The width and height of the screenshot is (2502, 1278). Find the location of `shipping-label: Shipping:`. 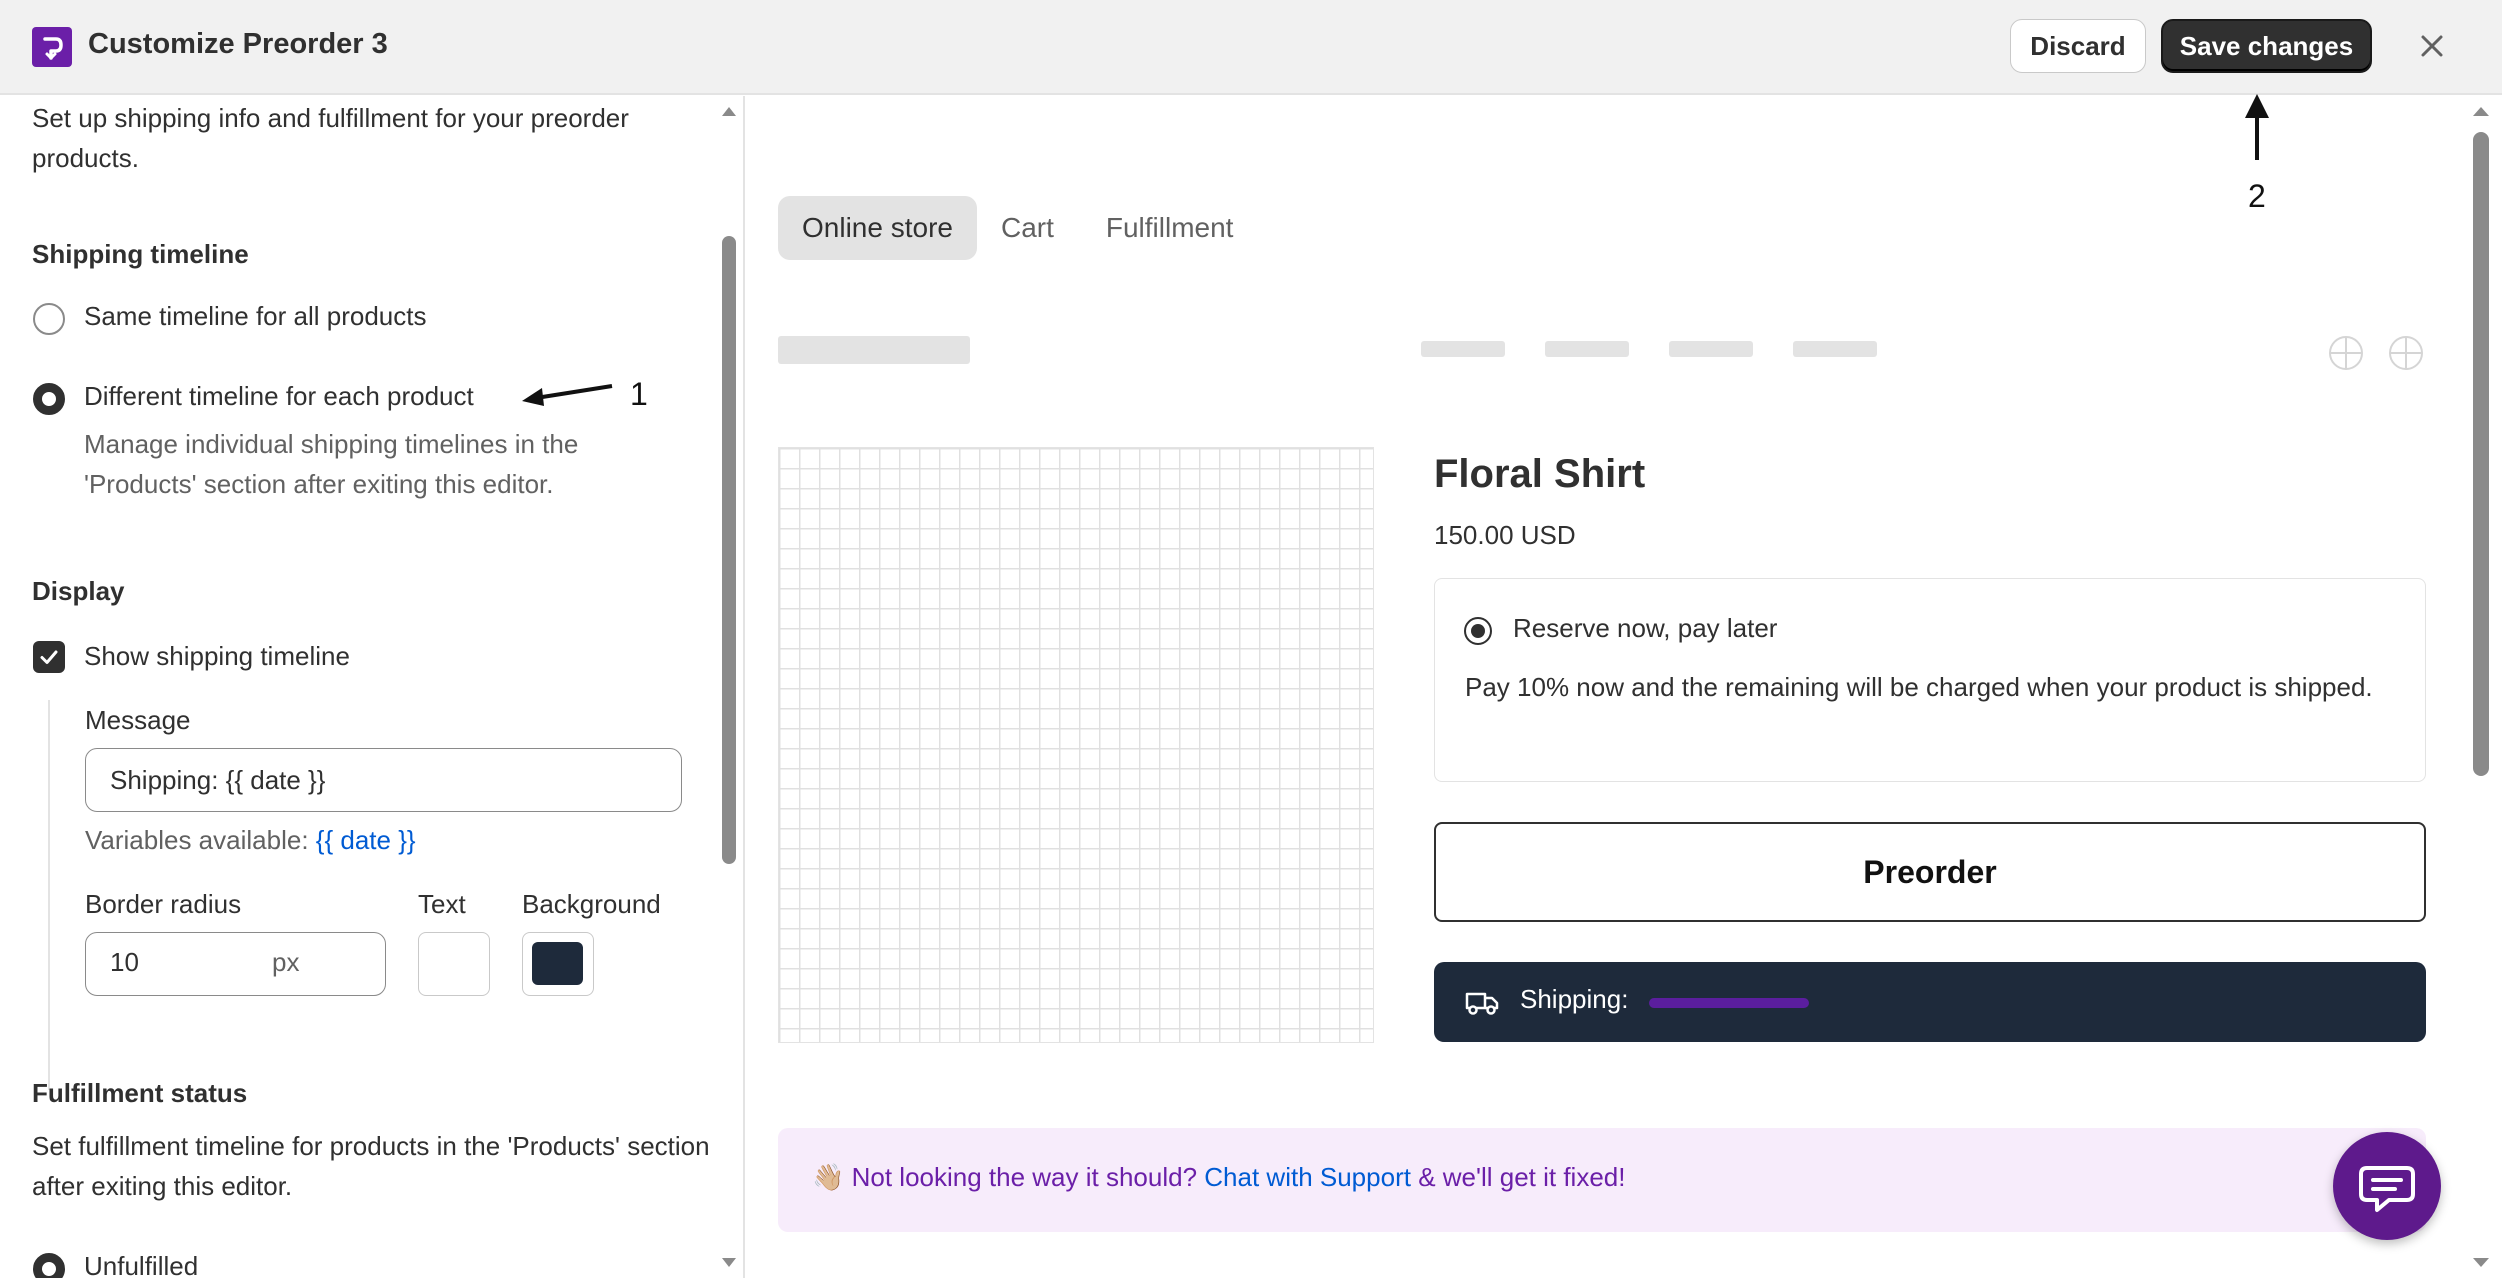

shipping-label: Shipping: is located at coordinates (1574, 999).